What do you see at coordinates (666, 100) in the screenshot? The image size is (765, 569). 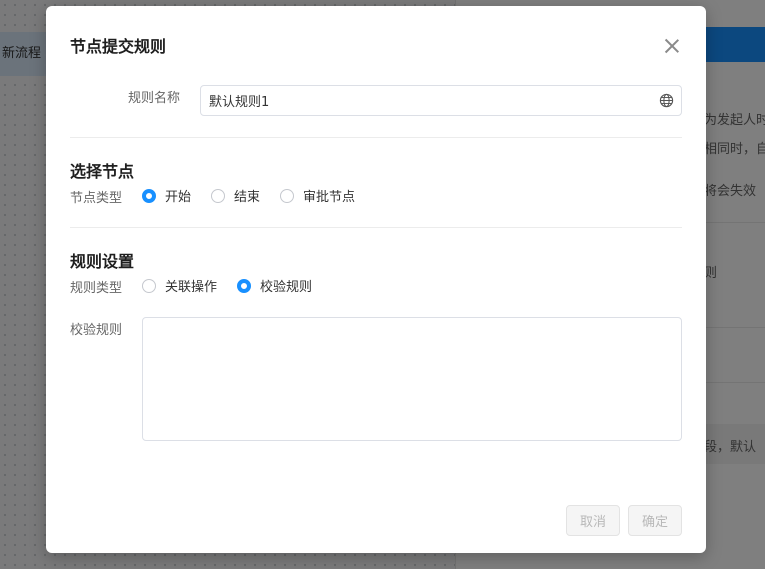 I see `globe-icon` at bounding box center [666, 100].